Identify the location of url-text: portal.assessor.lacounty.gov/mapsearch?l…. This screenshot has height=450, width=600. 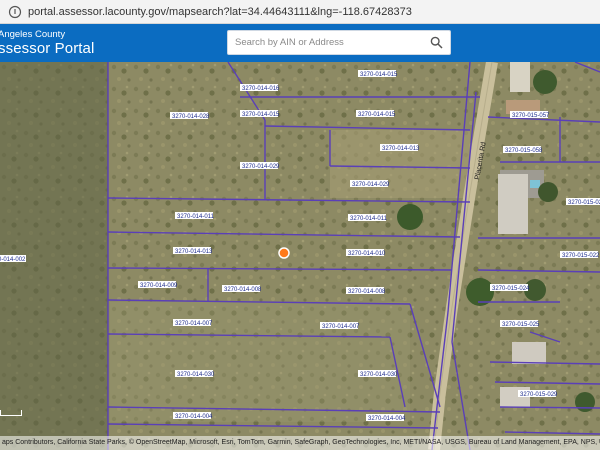
(220, 12).